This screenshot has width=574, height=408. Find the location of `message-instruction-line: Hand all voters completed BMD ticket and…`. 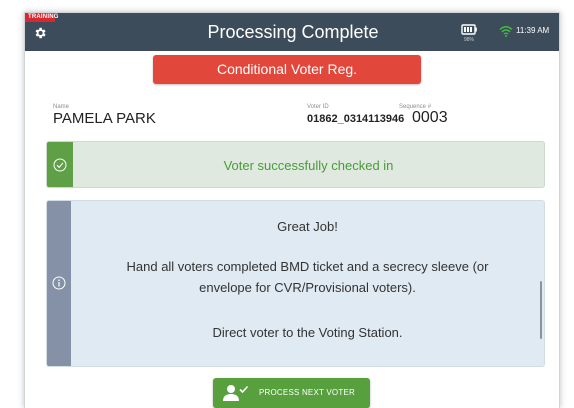

message-instruction-line: Hand all voters completed BMD ticket and… is located at coordinates (307, 266).